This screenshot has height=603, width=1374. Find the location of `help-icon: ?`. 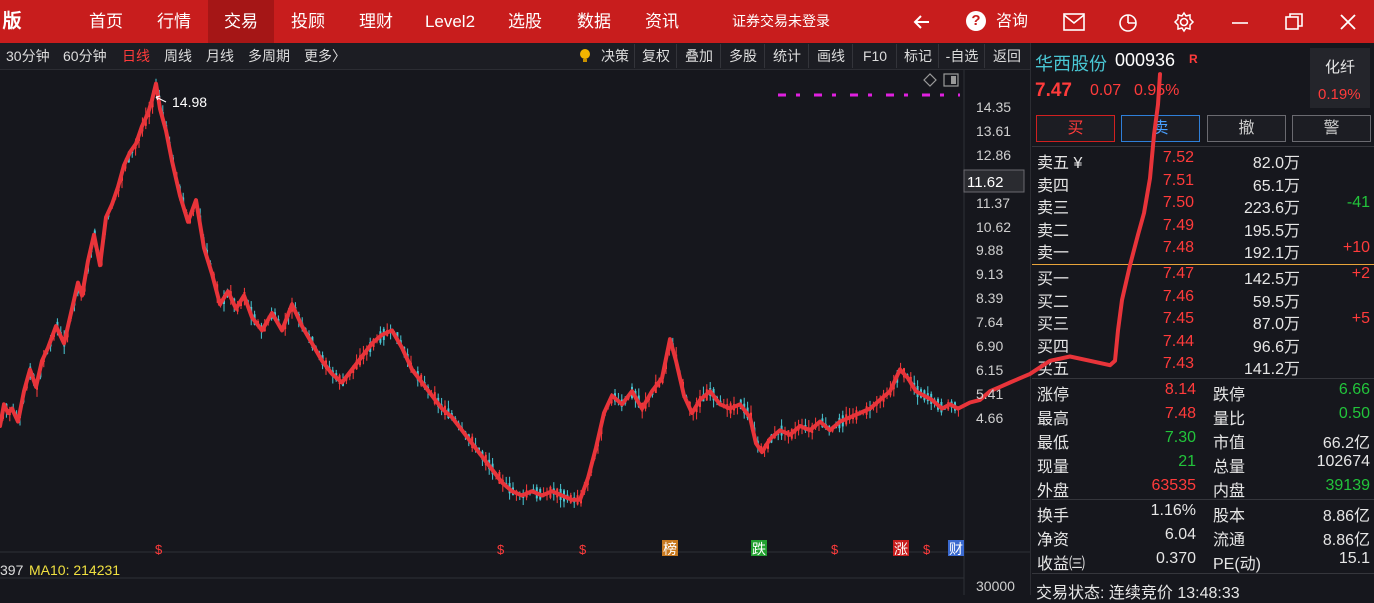

help-icon: ? is located at coordinates (976, 21).